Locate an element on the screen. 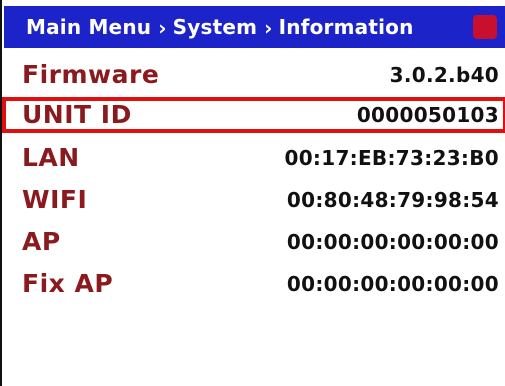  item-label: LAN is located at coordinates (51, 157).